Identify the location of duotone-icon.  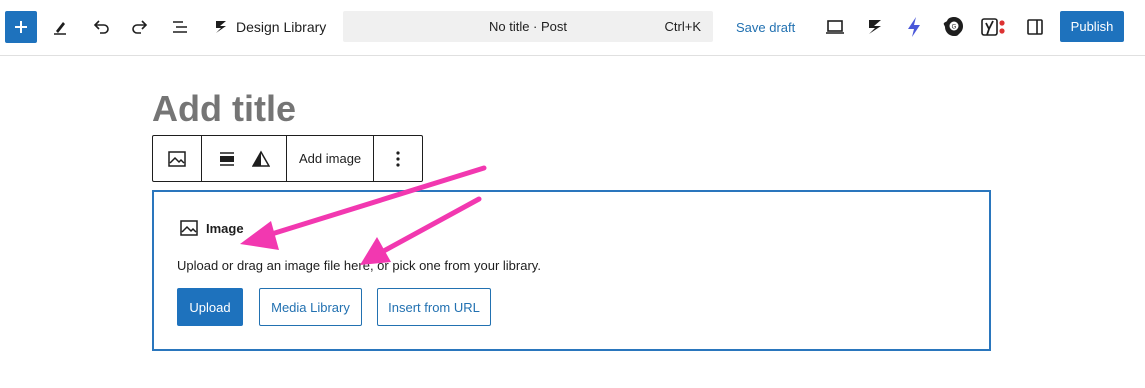
(261, 158).